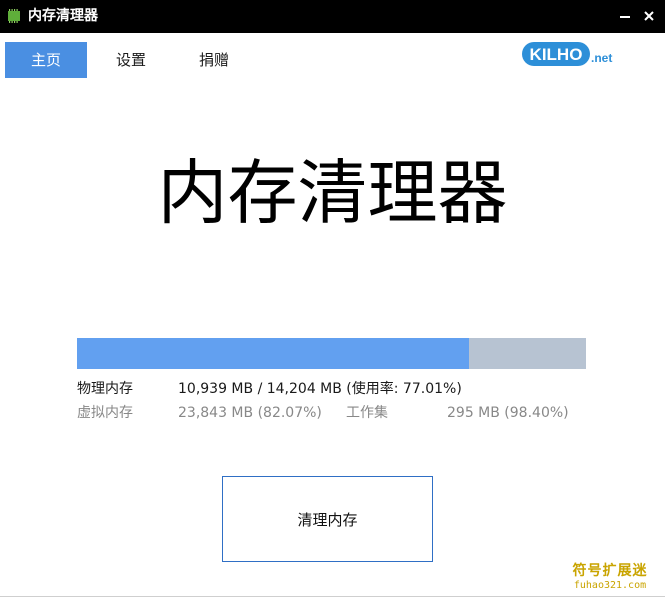 The image size is (665, 600). I want to click on watermark-cn-text: 符号扩展迷, so click(610, 571).